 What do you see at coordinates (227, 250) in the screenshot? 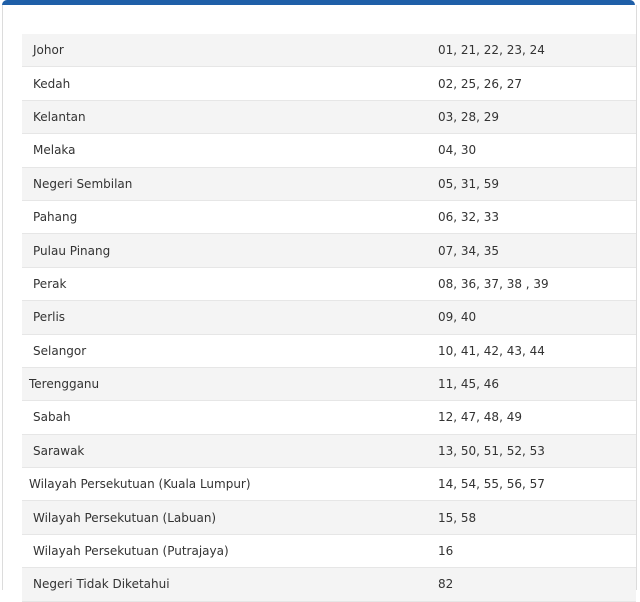
I see `state-name-cell: Pulau Pinang` at bounding box center [227, 250].